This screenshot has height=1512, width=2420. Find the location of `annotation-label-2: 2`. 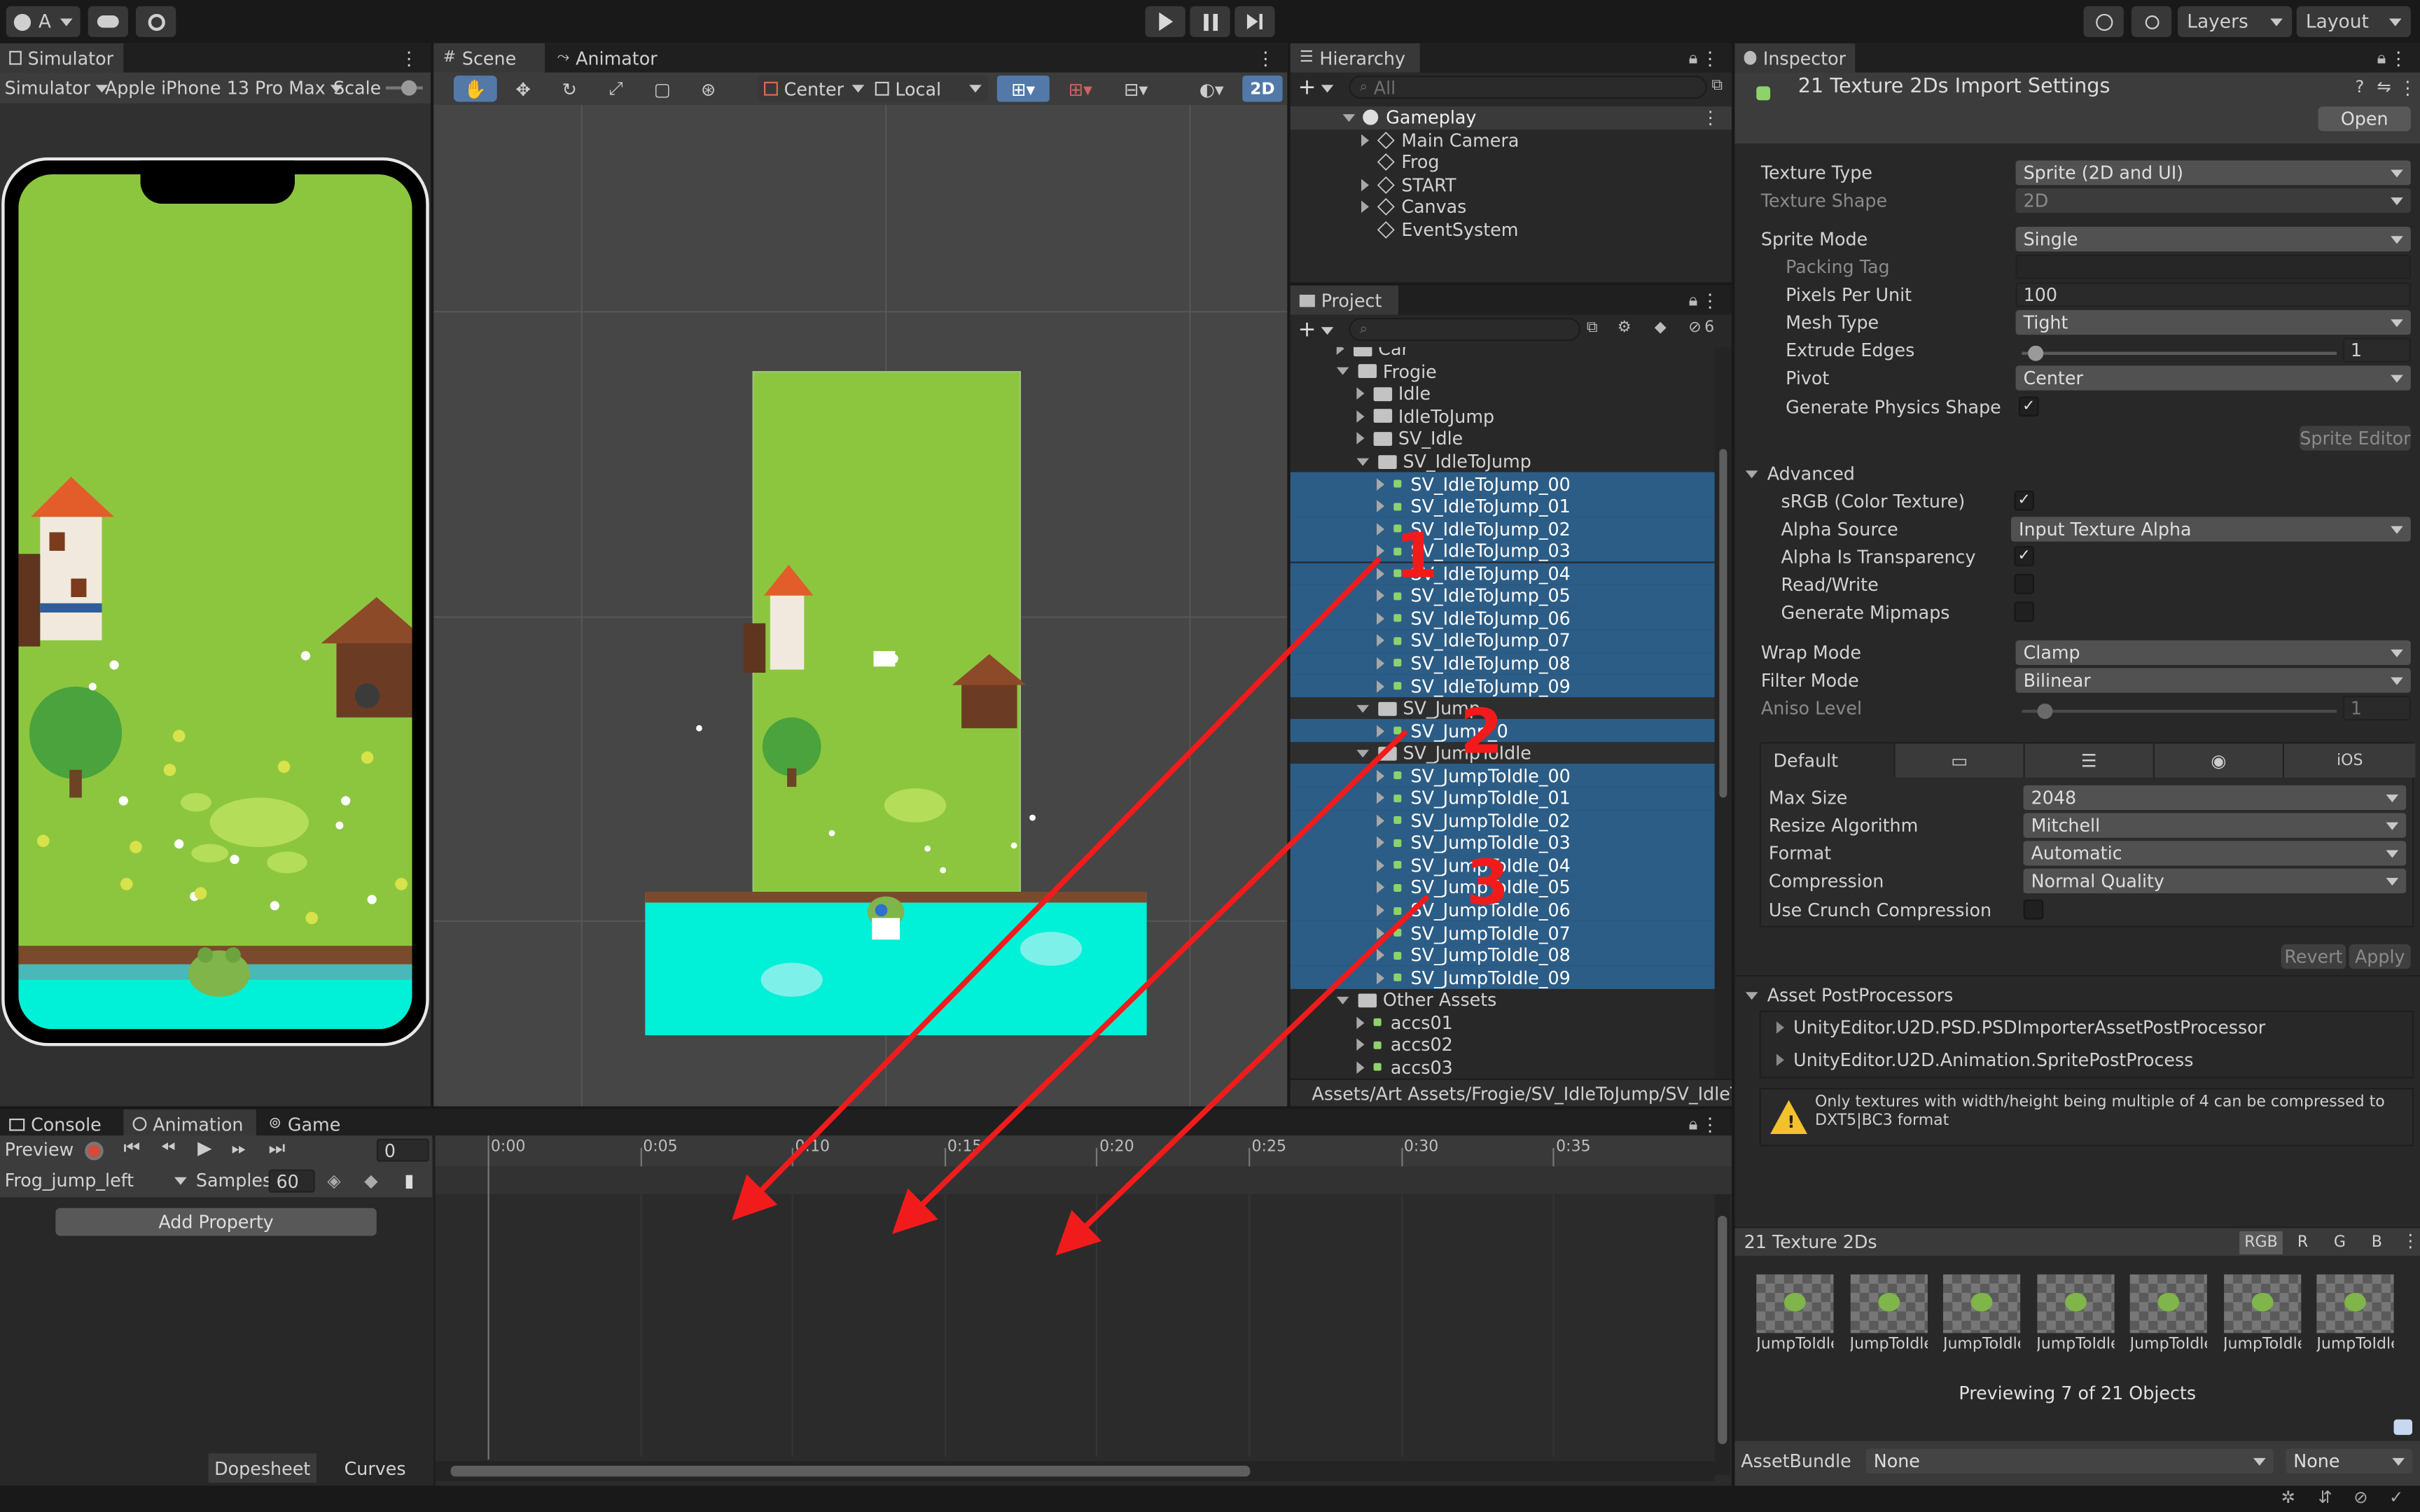

annotation-label-2: 2 is located at coordinates (1481, 732).